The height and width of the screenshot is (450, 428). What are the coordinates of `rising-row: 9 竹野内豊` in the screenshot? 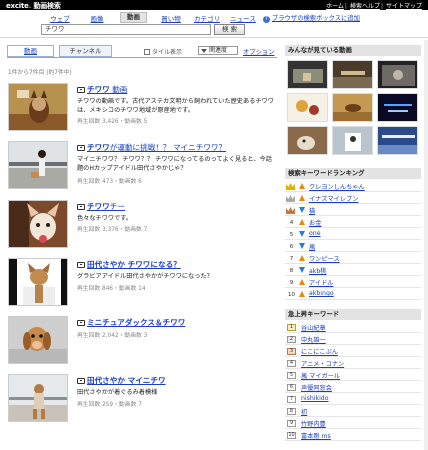 It's located at (353, 423).